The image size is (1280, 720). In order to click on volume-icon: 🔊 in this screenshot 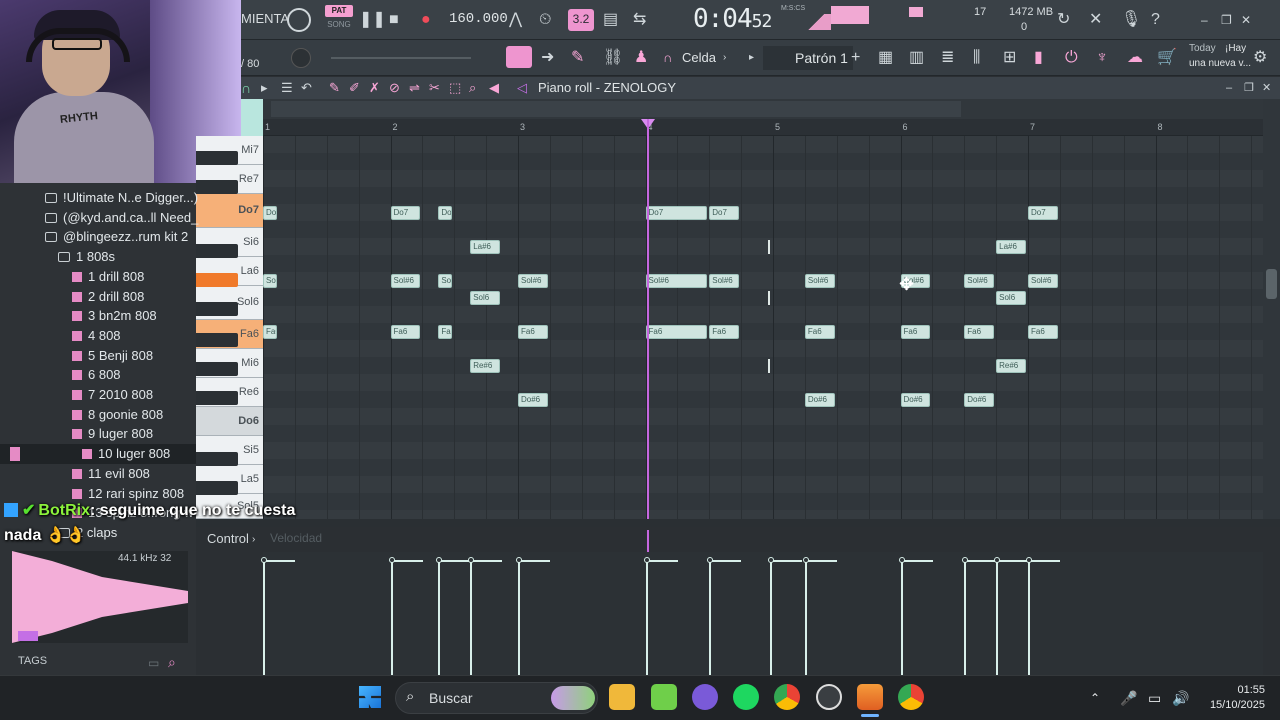, I will do `click(1180, 698)`.